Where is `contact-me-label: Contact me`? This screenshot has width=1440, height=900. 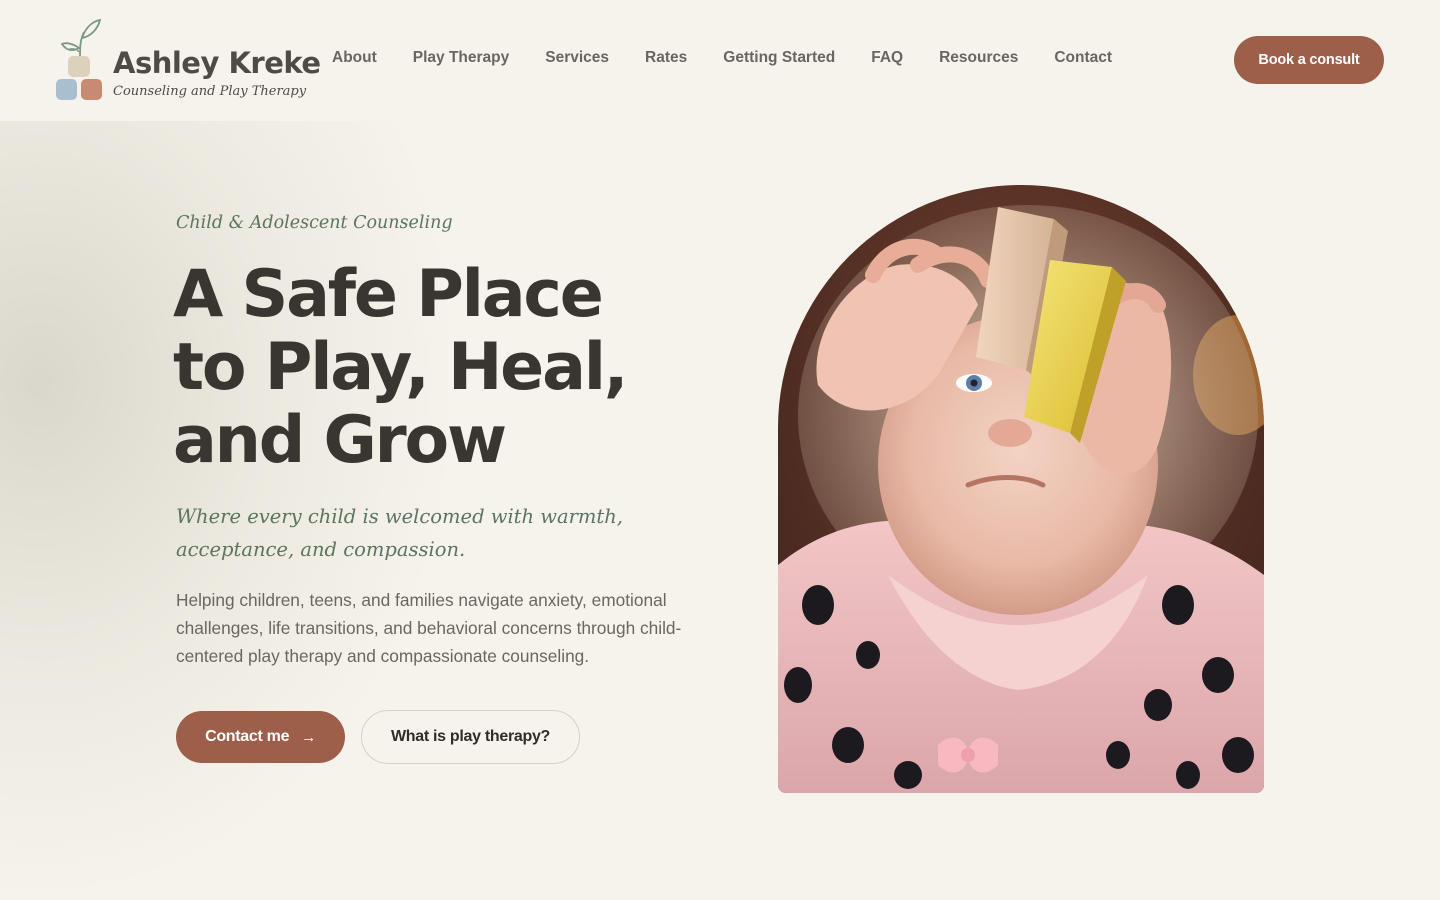
contact-me-label: Contact me is located at coordinates (247, 736).